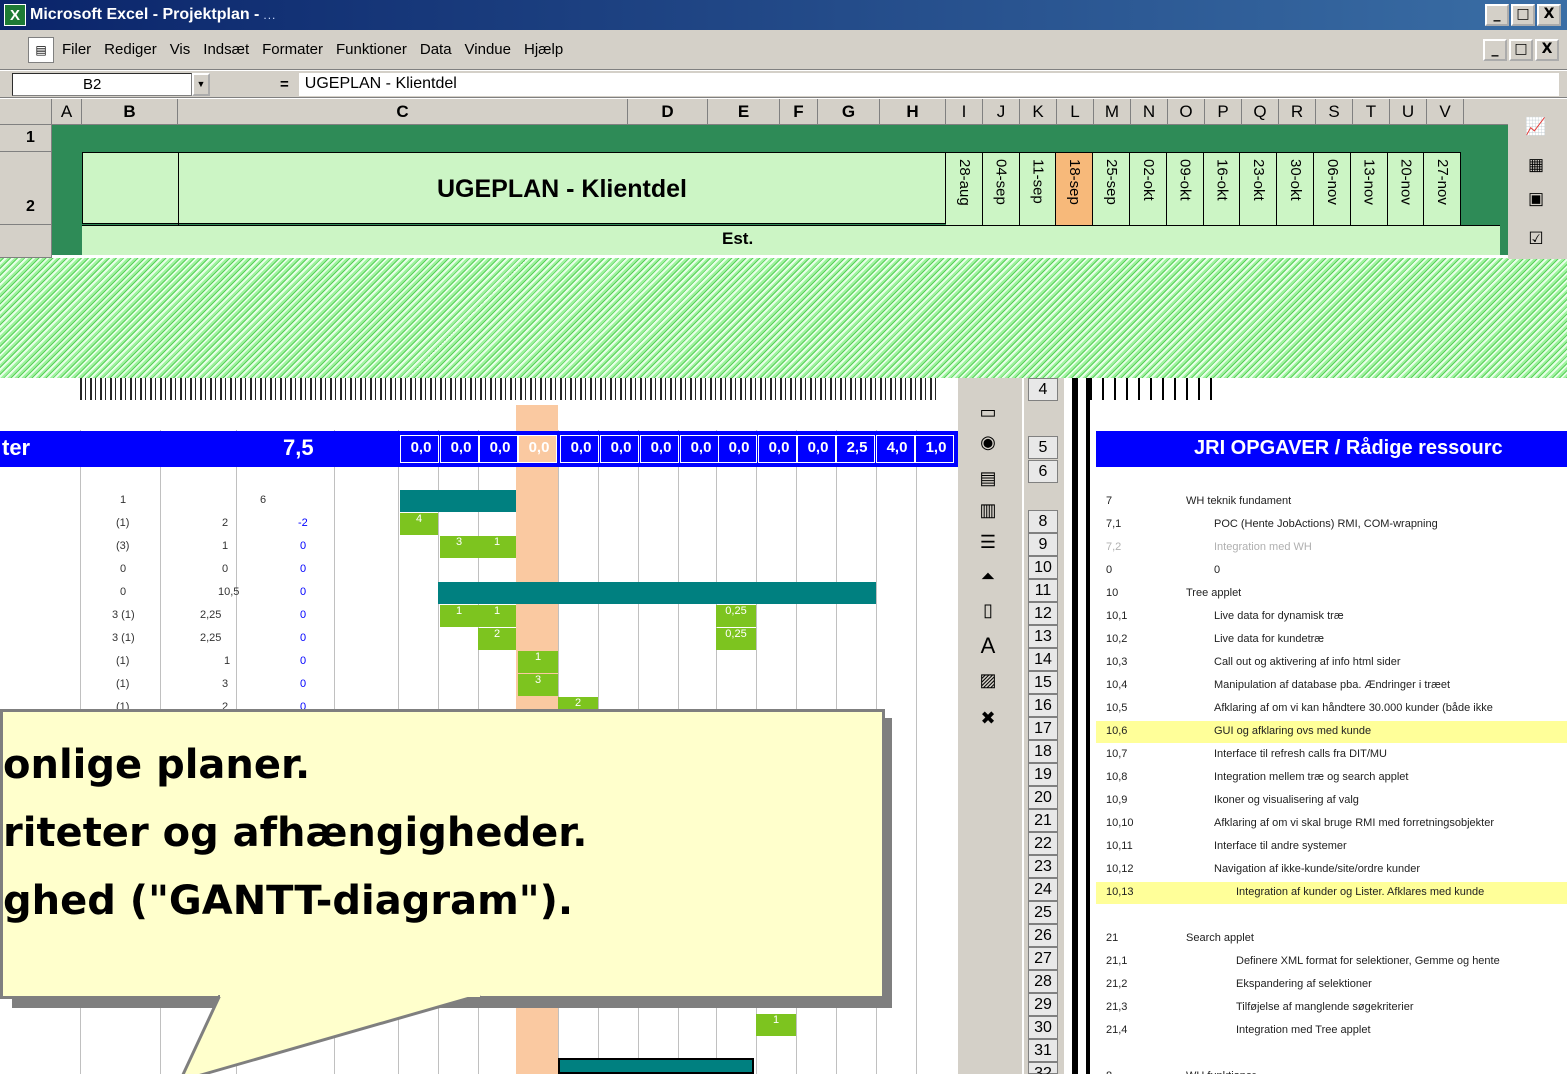  I want to click on menu-formater: Formater, so click(292, 49).